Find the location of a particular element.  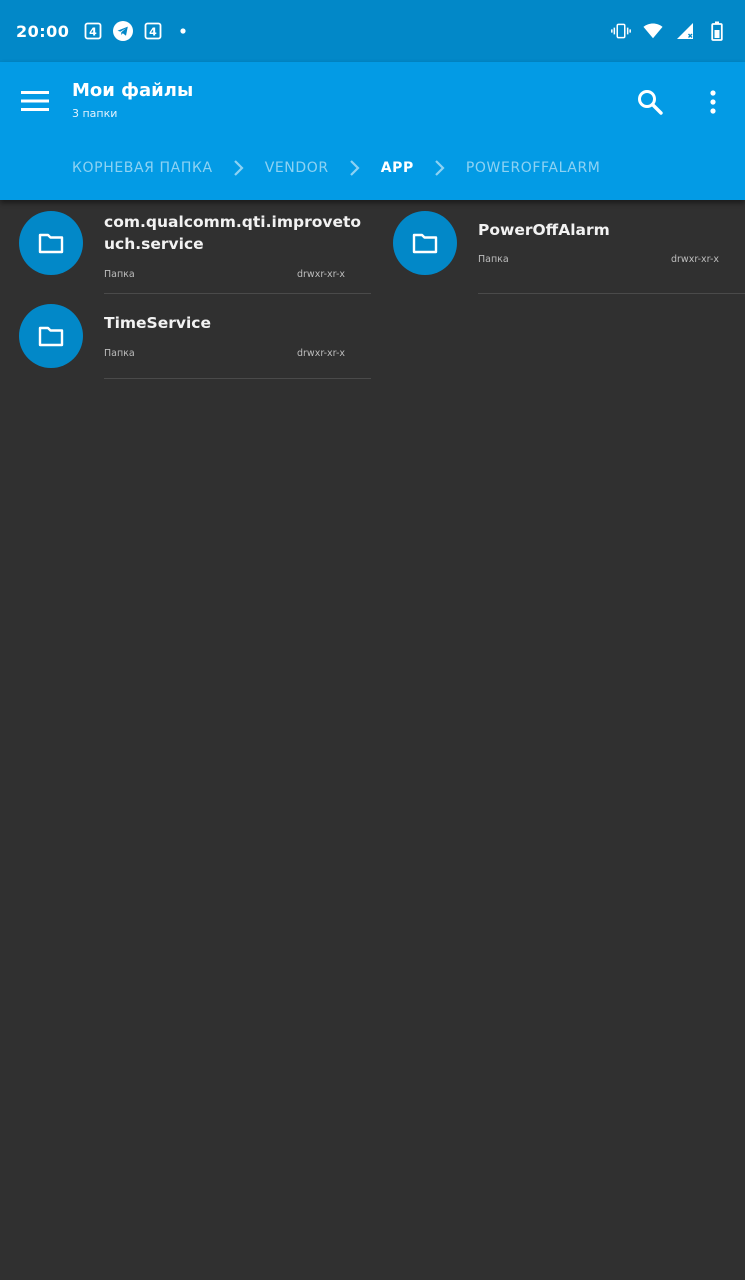

signal-icon is located at coordinates (685, 31).